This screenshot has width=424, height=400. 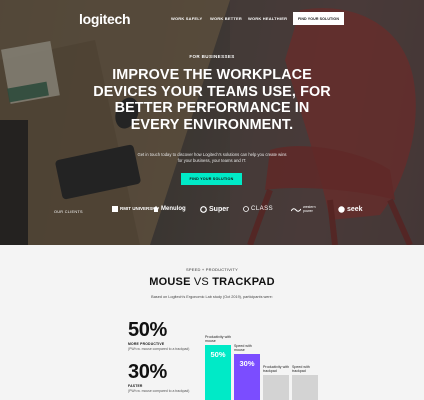 I want to click on stat-speed-label: FASTER, so click(x=135, y=386).